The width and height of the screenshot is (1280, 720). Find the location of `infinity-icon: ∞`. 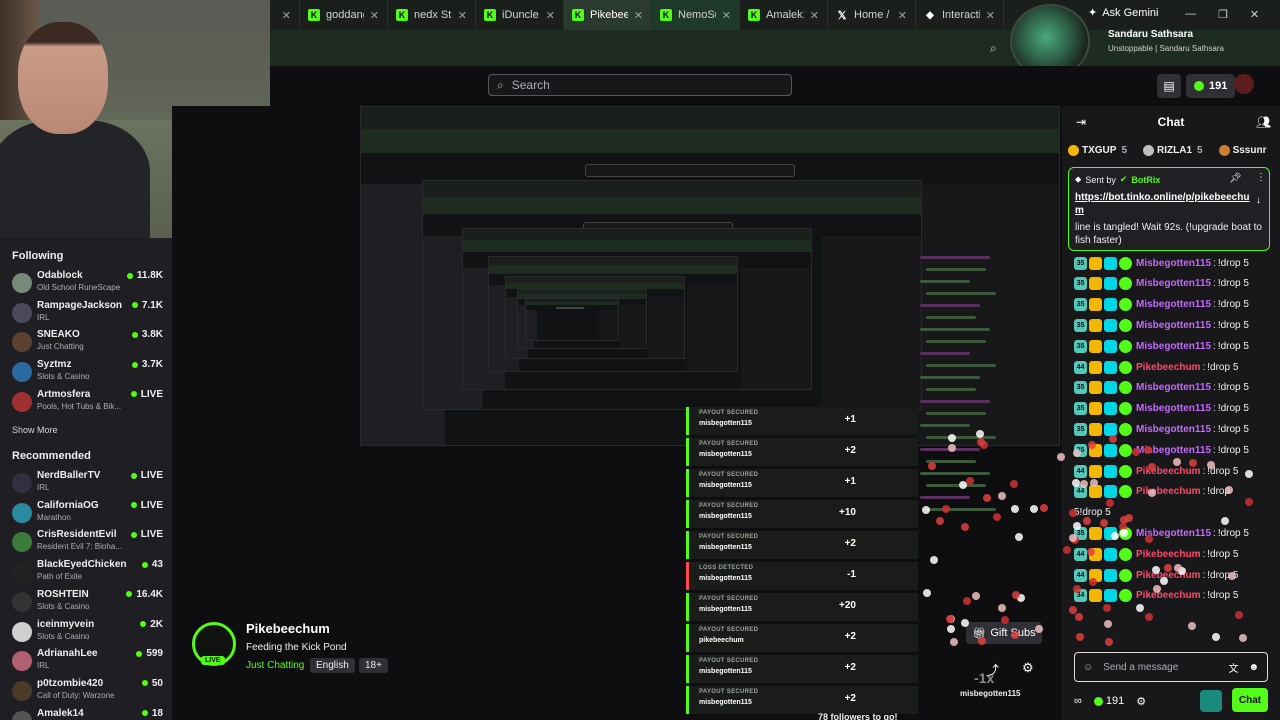

infinity-icon: ∞ is located at coordinates (1078, 701).